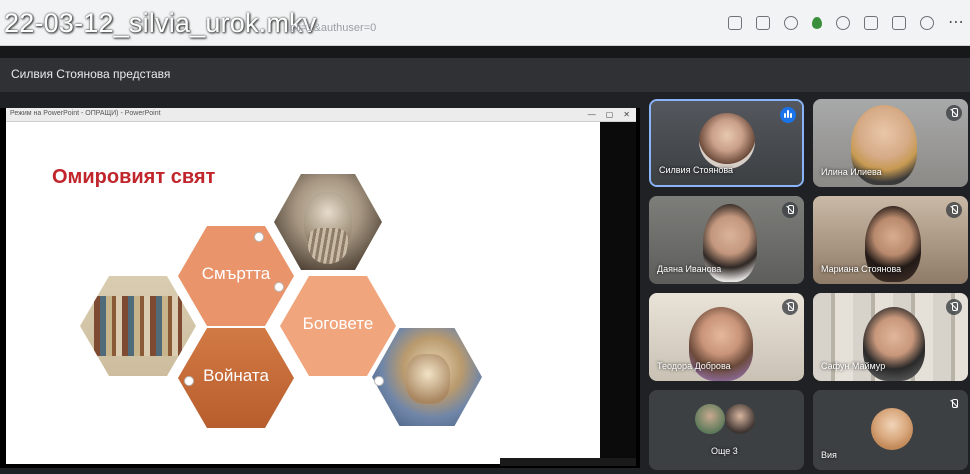 This screenshot has height=474, width=970. Describe the element at coordinates (899, 23) in the screenshot. I see `collections-icon` at that location.